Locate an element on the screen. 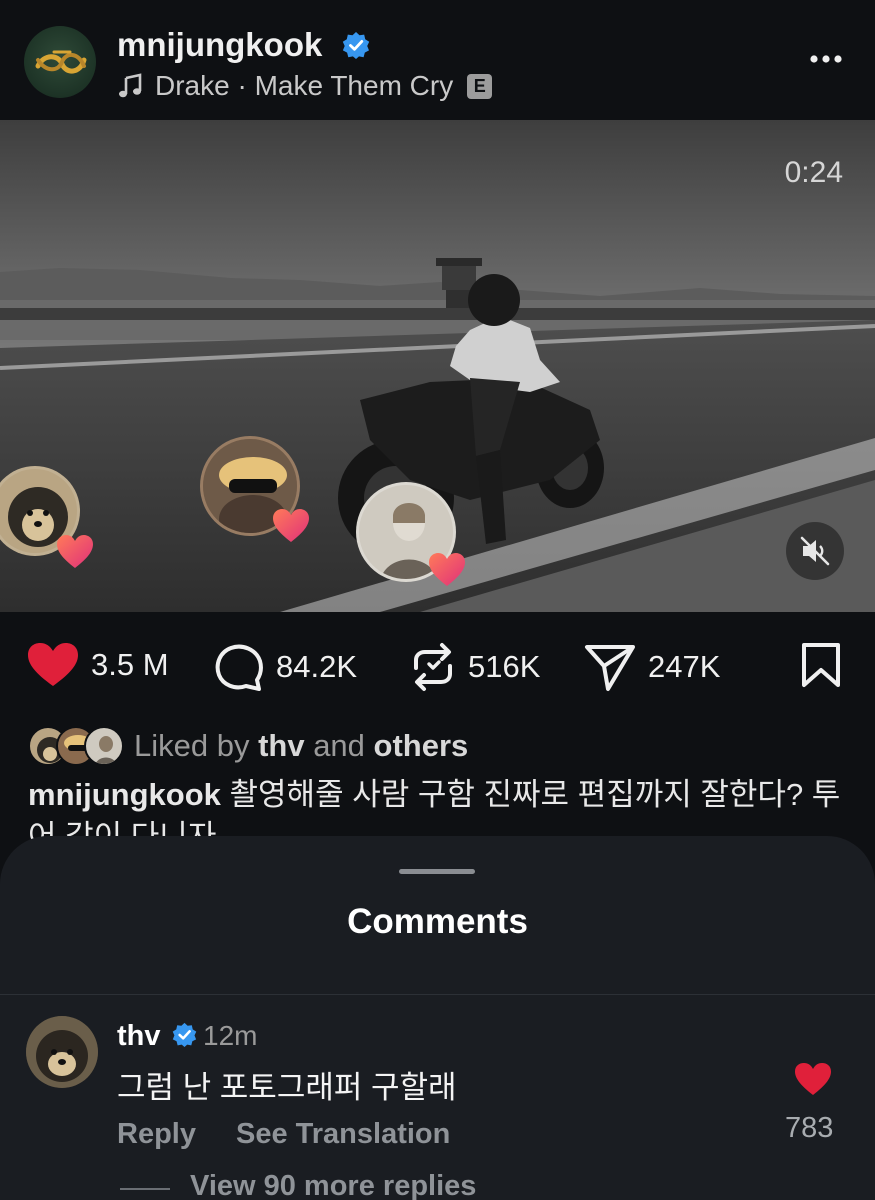 This screenshot has width=875, height=1200. action-bar: 3.5 M 84.2K 516K 247K is located at coordinates (437, 667).